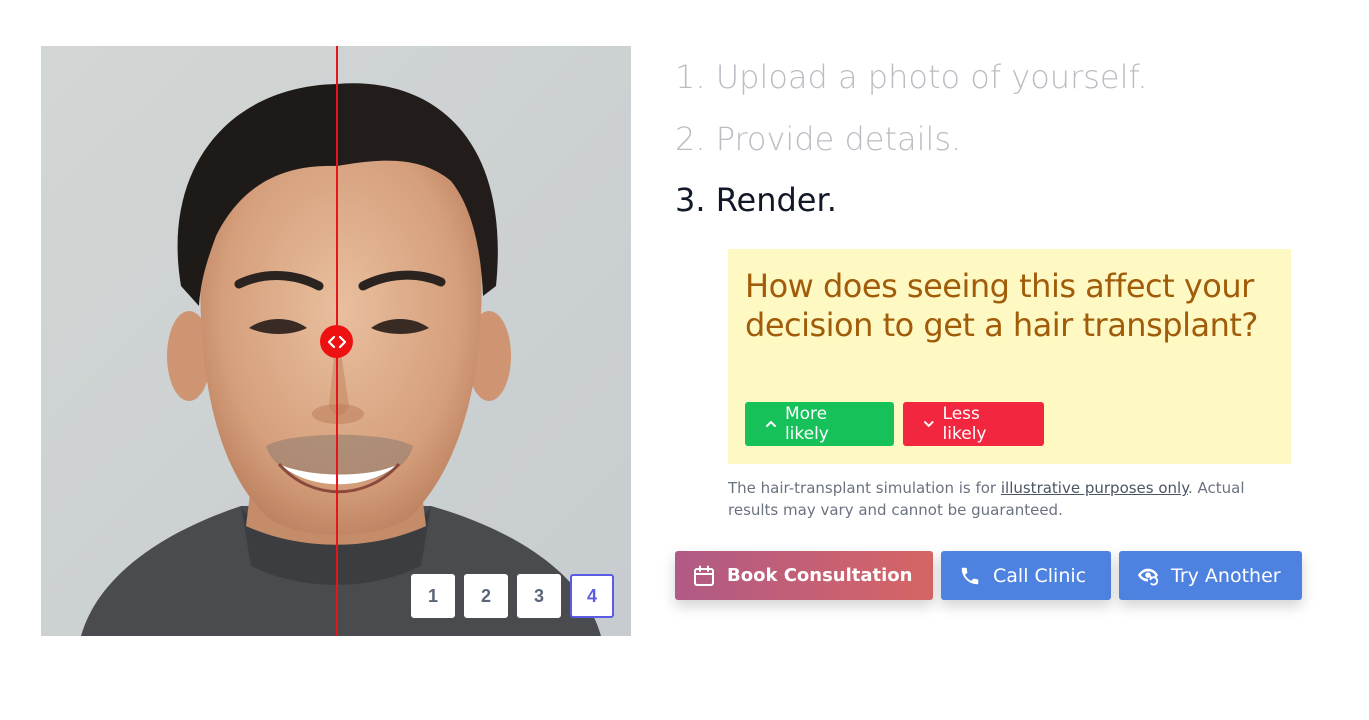 Image resolution: width=1369 pixels, height=720 pixels. I want to click on call-clinic-label: Call Clinic, so click(1040, 575).